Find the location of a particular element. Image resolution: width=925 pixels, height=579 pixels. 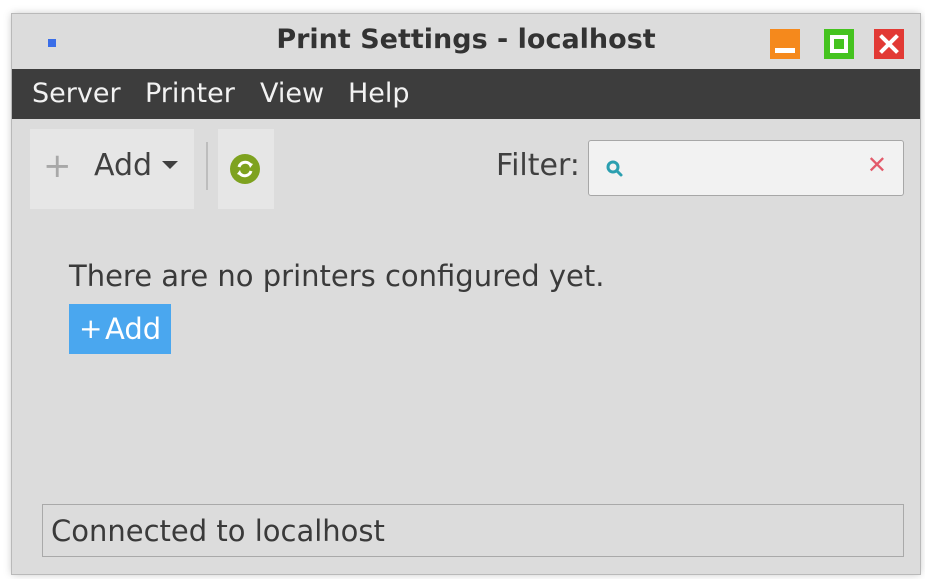

toolbar-separator is located at coordinates (207, 166).